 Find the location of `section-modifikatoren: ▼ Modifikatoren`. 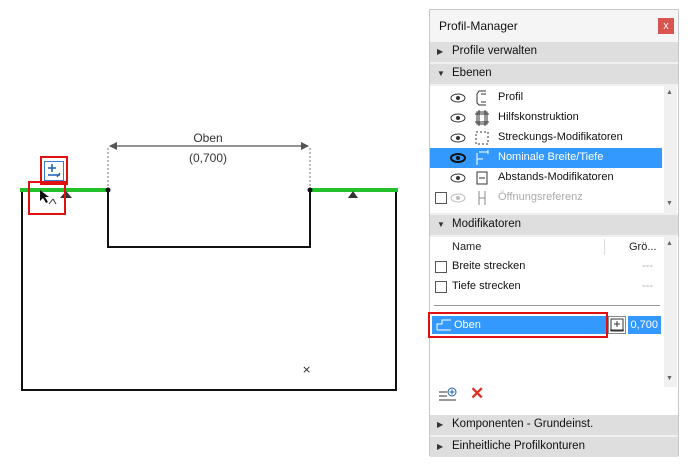

section-modifikatoren: ▼ Modifikatoren is located at coordinates (554, 225).